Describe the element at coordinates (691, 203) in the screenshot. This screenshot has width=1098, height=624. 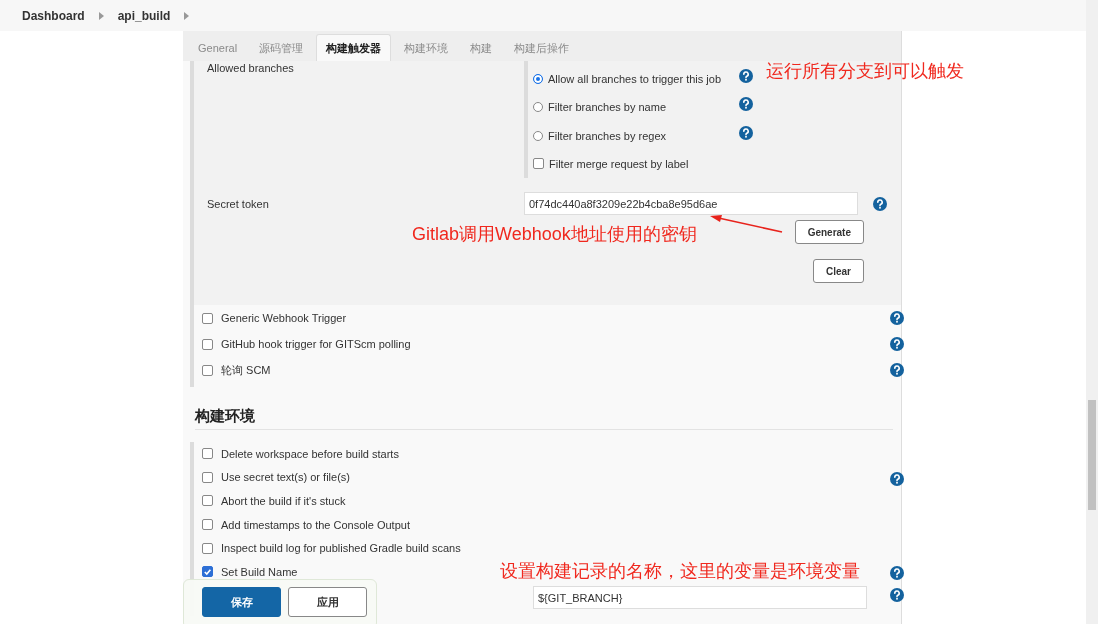
I see `token-field: 0f74dc440a8f3209e22b4cba8e95d6ae` at that location.